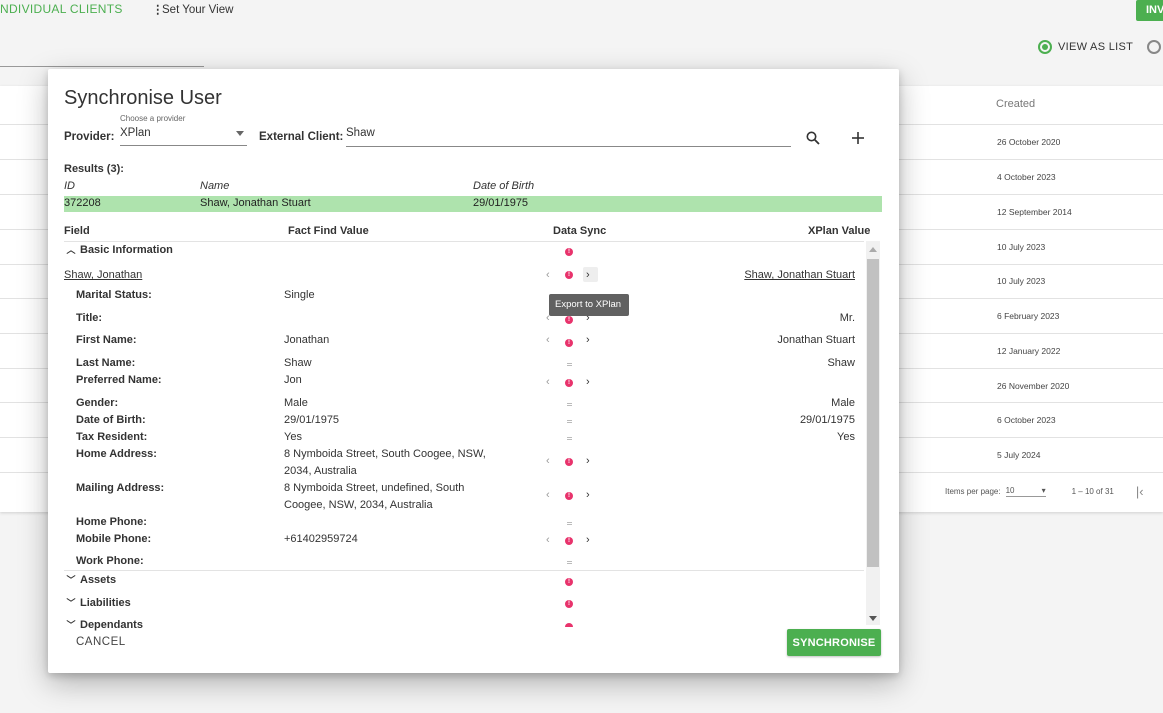  Describe the element at coordinates (114, 539) in the screenshot. I see `field-label: Mobile Phone:` at that location.